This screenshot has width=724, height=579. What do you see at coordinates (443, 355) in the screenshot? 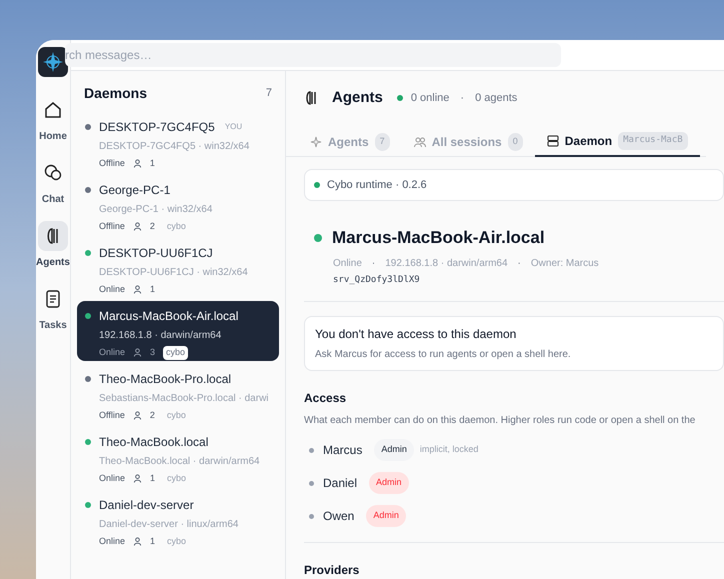
I see `notice-text: Ask Marcus for access to run agents or open a shell here.` at bounding box center [443, 355].